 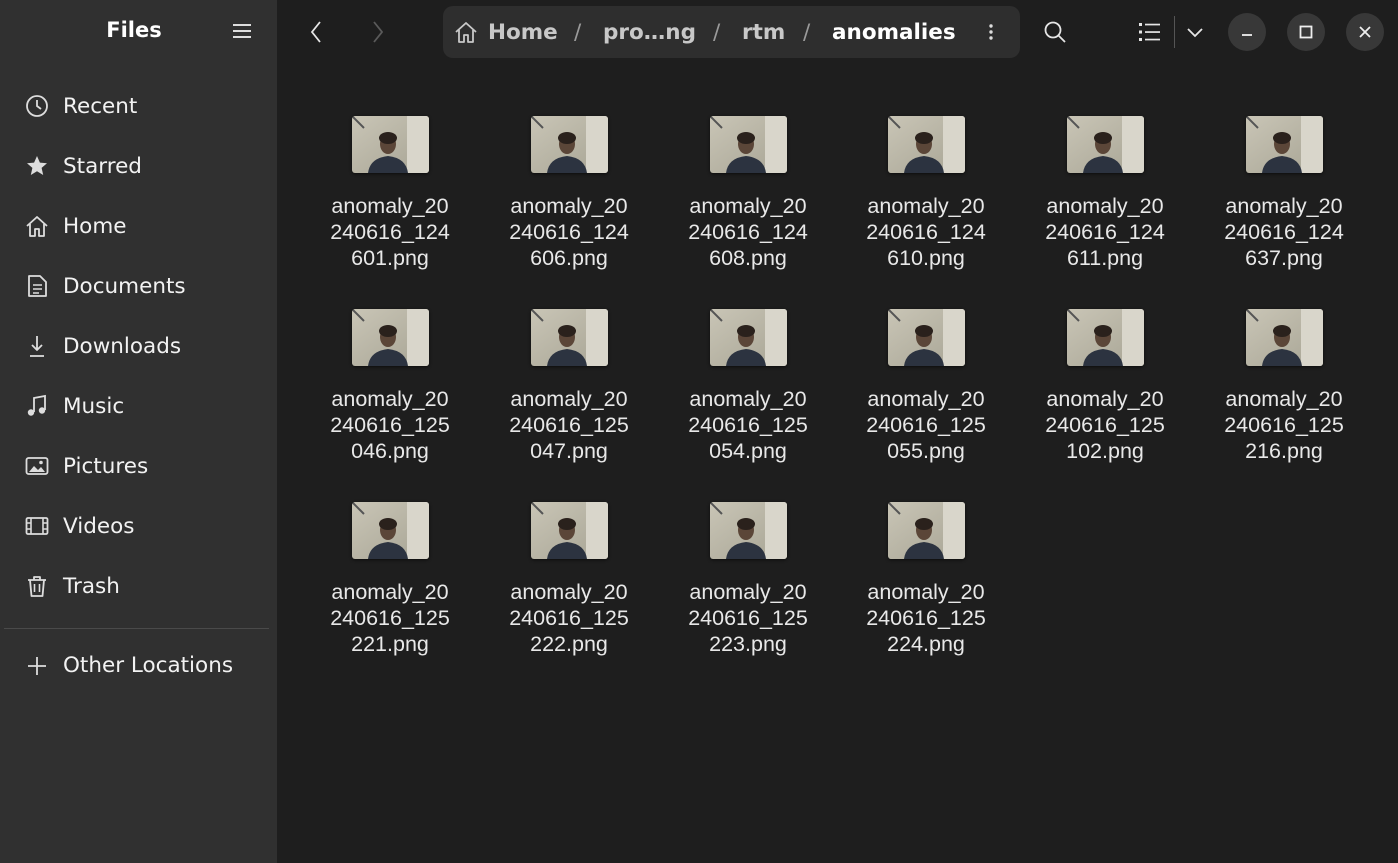 I want to click on file-item: anomaly_20 240616_125 224.png, so click(x=926, y=597).